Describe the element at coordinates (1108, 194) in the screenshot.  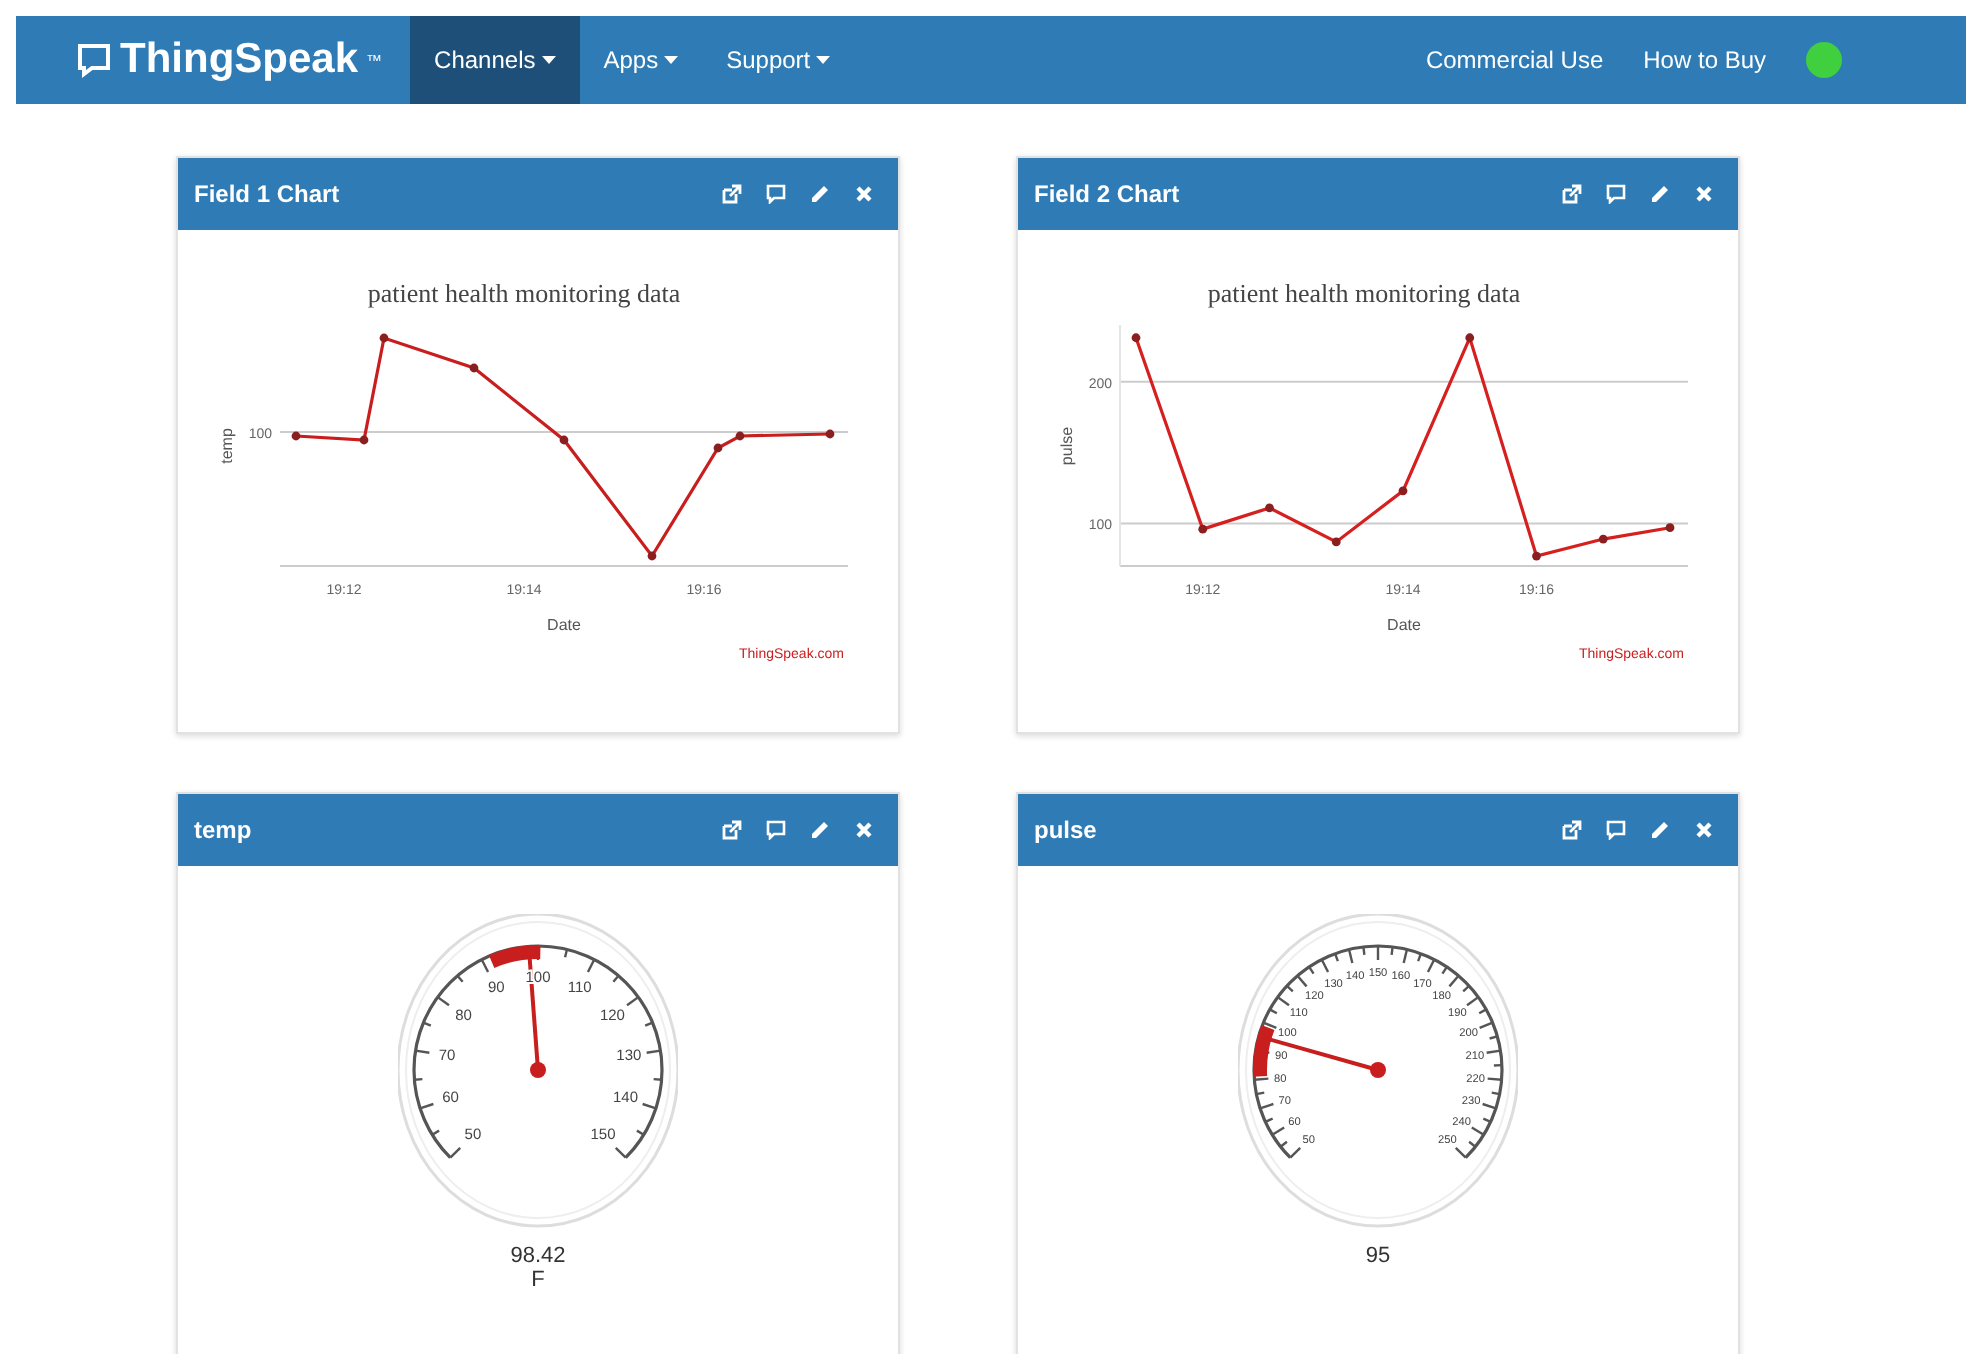
I see `panel-title: Field 2 Chart` at that location.